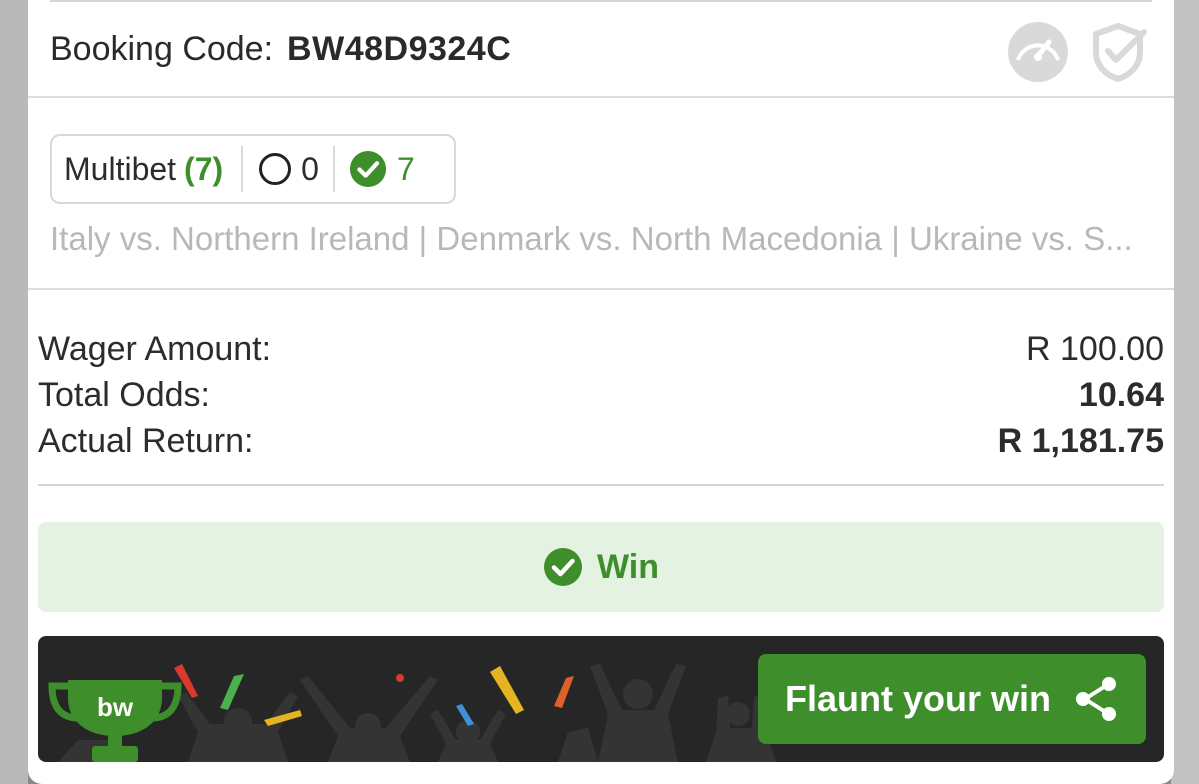 Image resolution: width=1199 pixels, height=784 pixels. I want to click on shield-check-icon, so click(1118, 52).